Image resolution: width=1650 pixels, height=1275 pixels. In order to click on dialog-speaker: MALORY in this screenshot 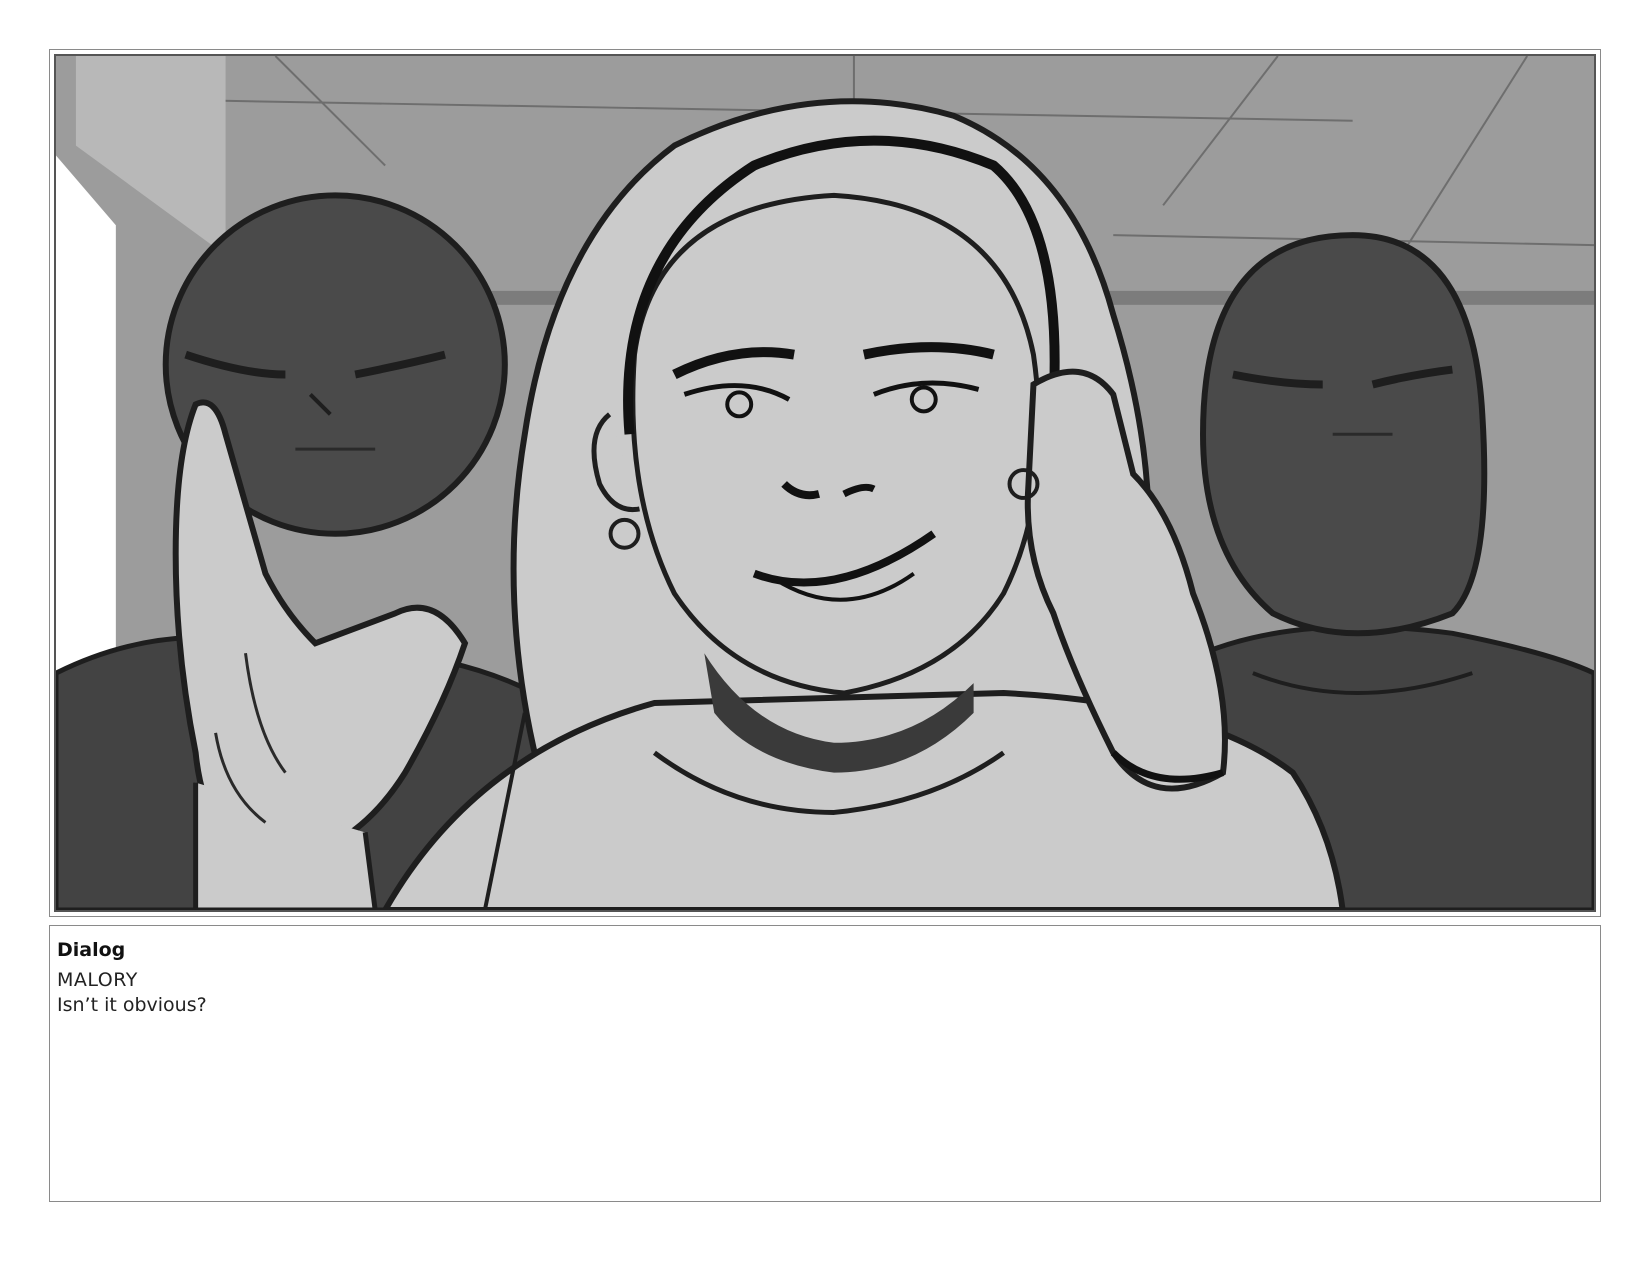, I will do `click(97, 980)`.